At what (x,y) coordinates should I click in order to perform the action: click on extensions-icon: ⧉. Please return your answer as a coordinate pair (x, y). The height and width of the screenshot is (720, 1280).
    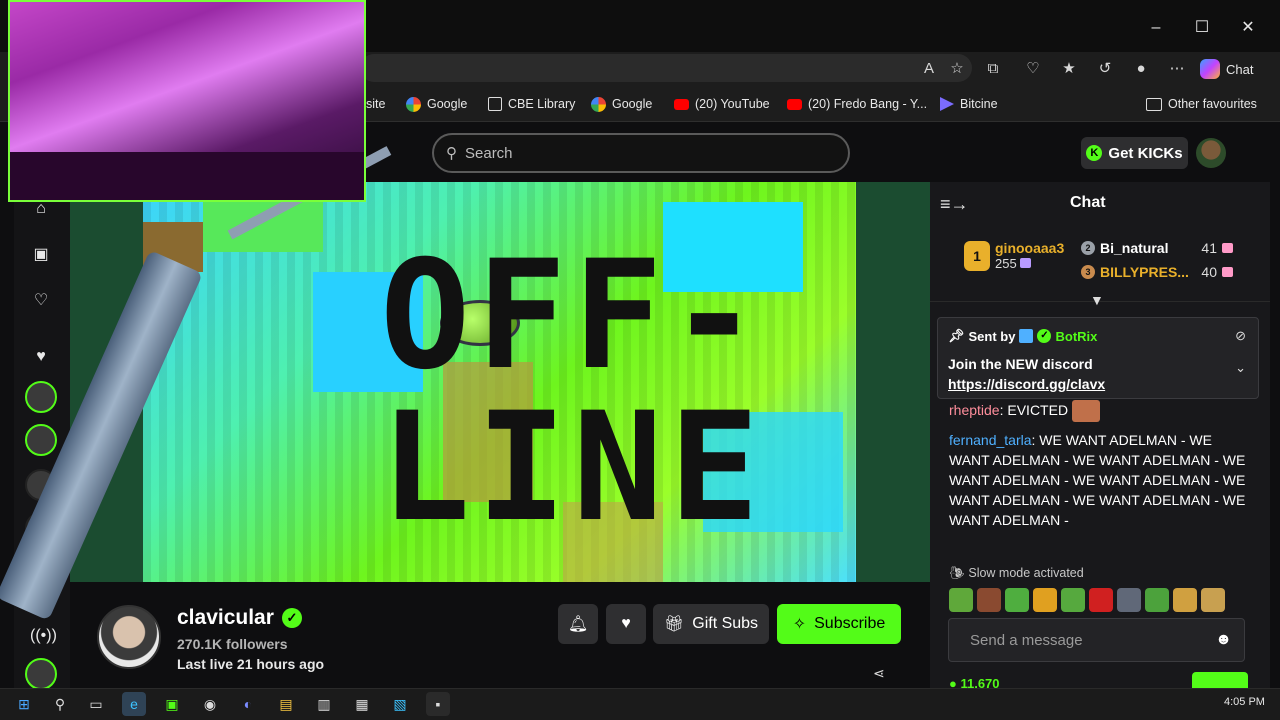
    Looking at the image, I should click on (993, 69).